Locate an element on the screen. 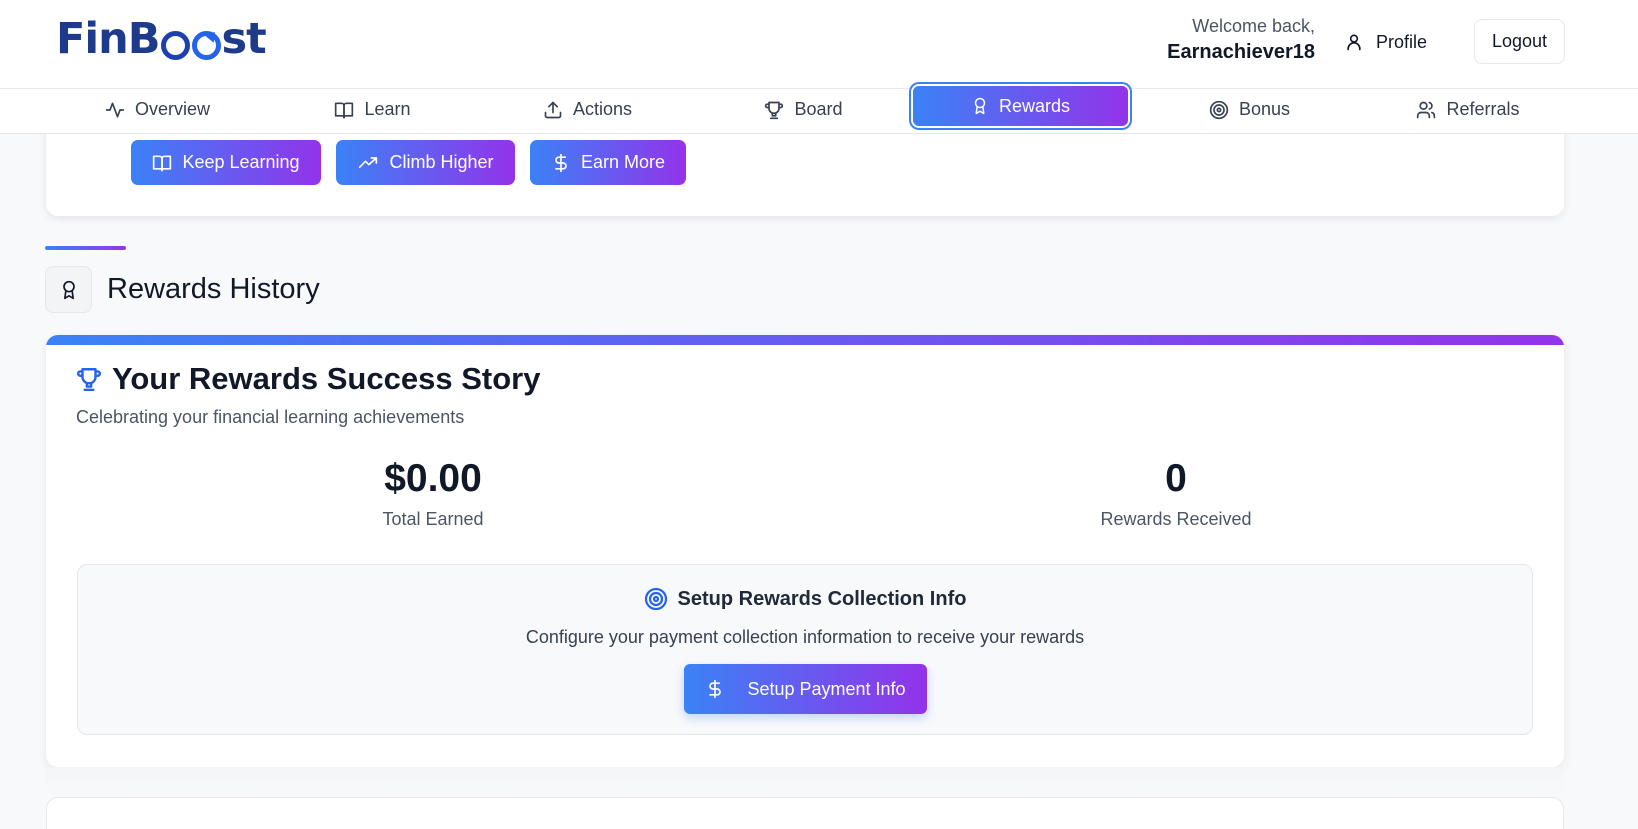  tab-board: Board is located at coordinates (803, 109).